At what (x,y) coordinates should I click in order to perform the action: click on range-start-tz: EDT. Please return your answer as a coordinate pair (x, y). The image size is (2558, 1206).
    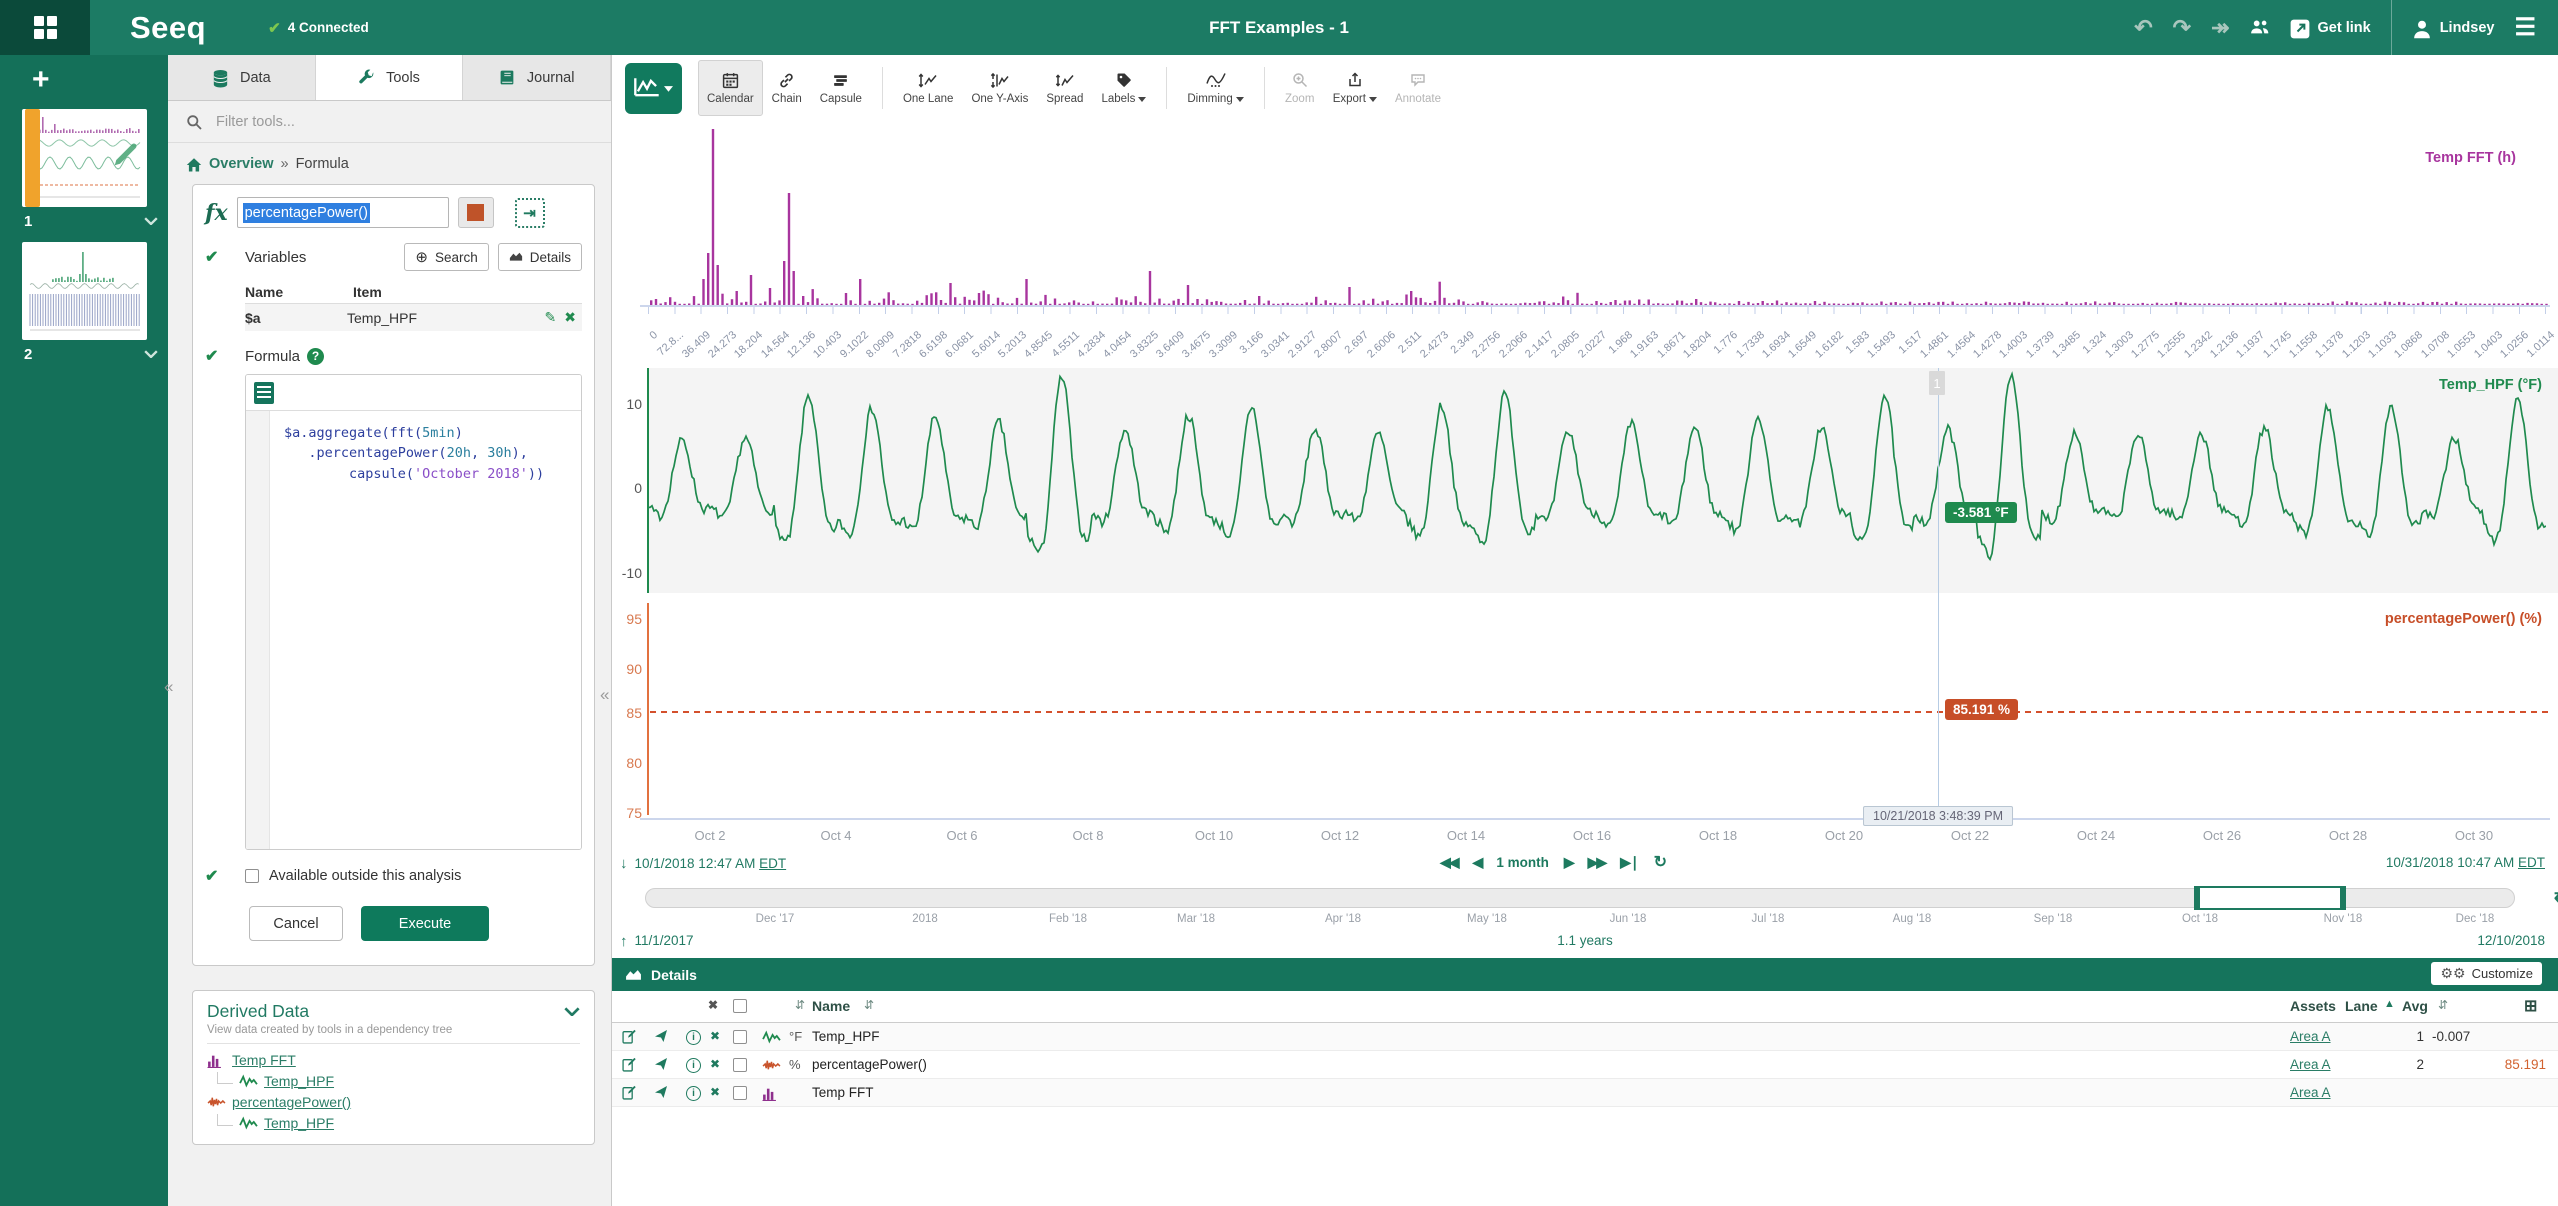
    Looking at the image, I should click on (772, 863).